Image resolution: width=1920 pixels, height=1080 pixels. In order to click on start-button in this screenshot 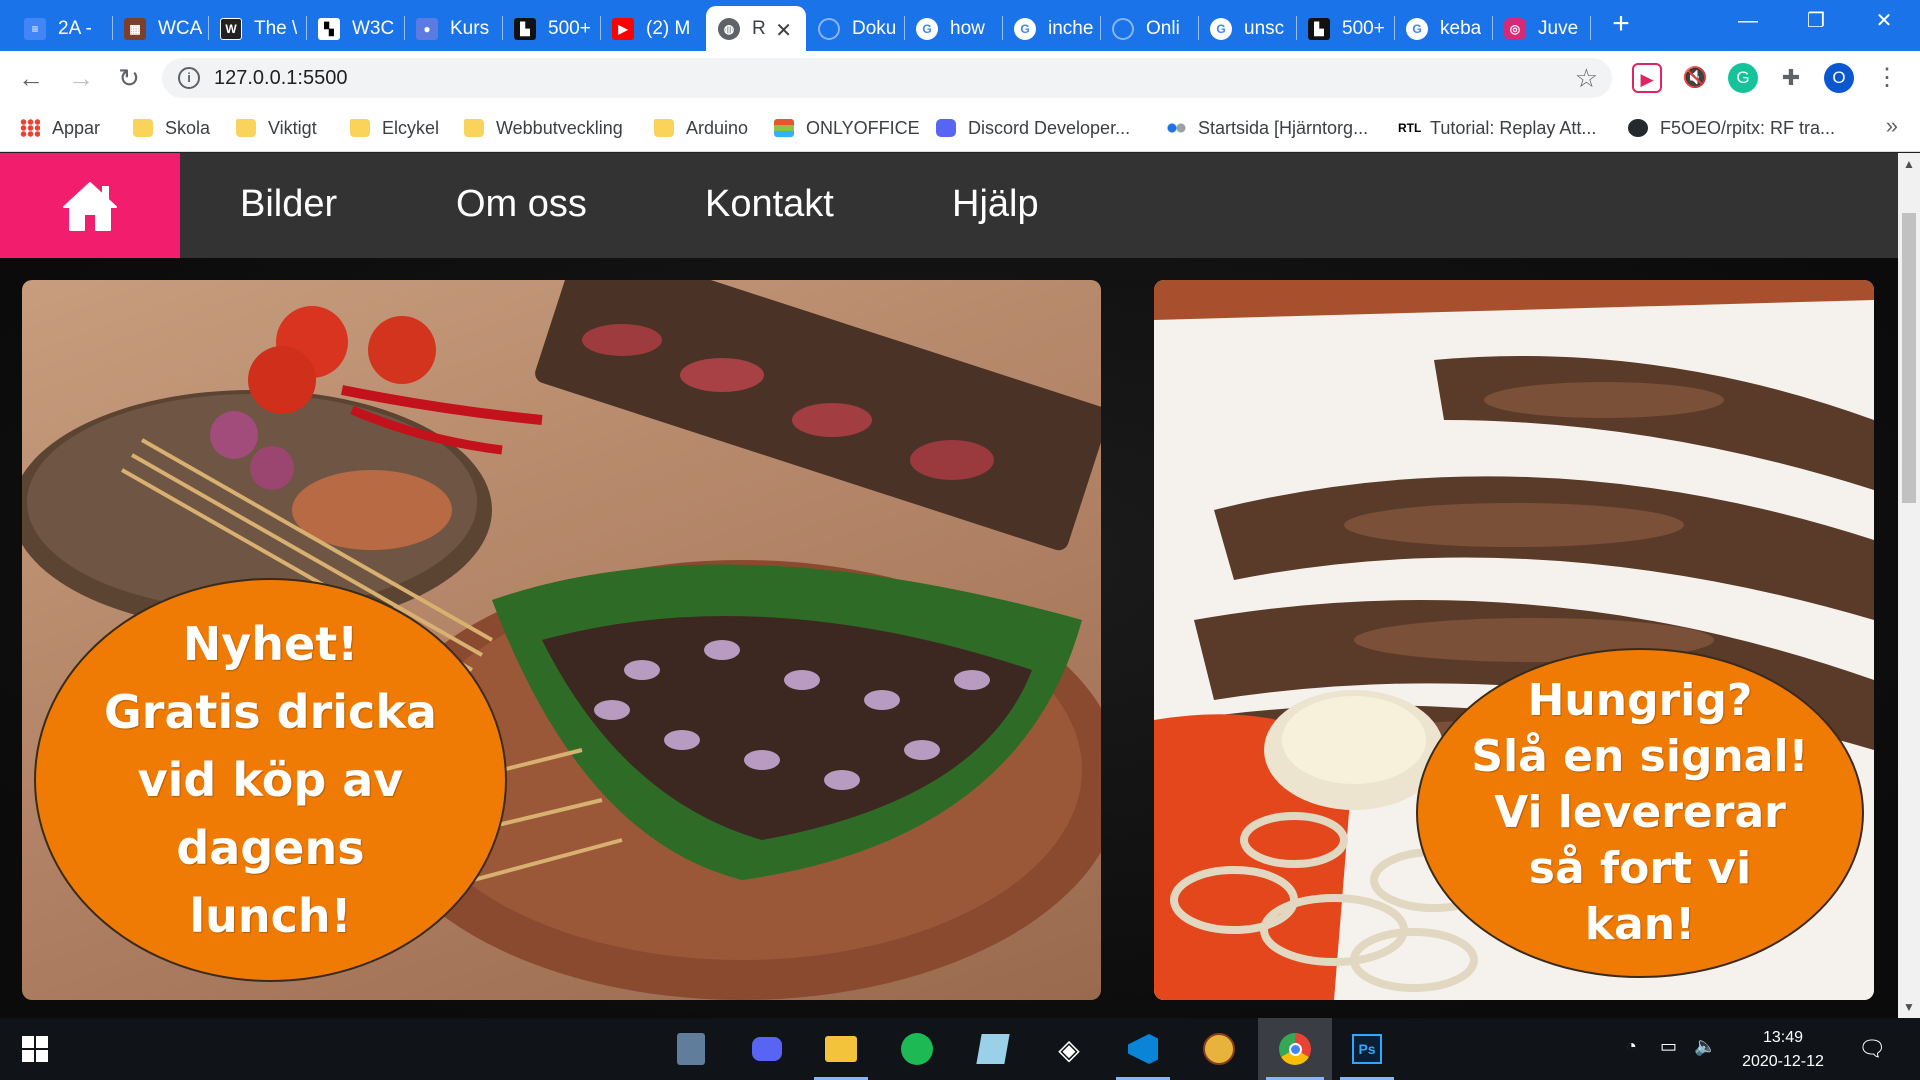, I will do `click(35, 1049)`.